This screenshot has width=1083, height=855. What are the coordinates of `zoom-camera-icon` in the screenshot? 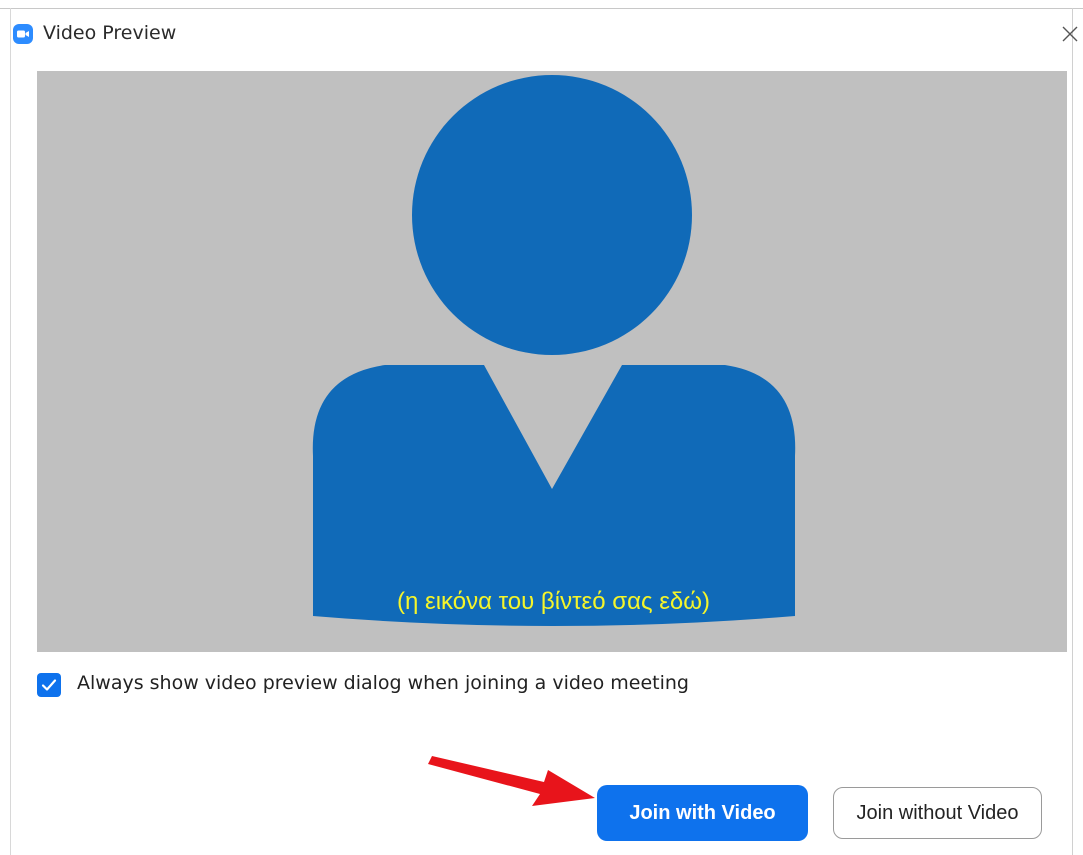 It's located at (23, 34).